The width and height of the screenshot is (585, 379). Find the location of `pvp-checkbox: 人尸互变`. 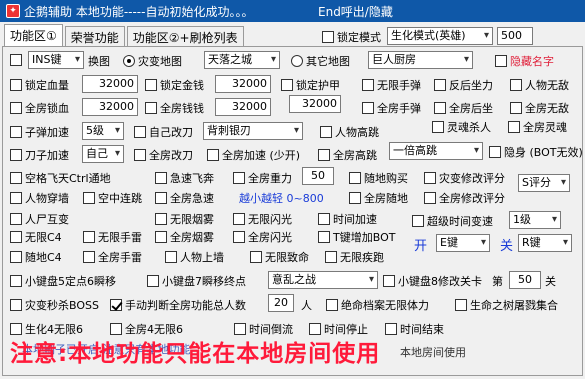

pvp-checkbox: 人尸互变 is located at coordinates (39, 219).